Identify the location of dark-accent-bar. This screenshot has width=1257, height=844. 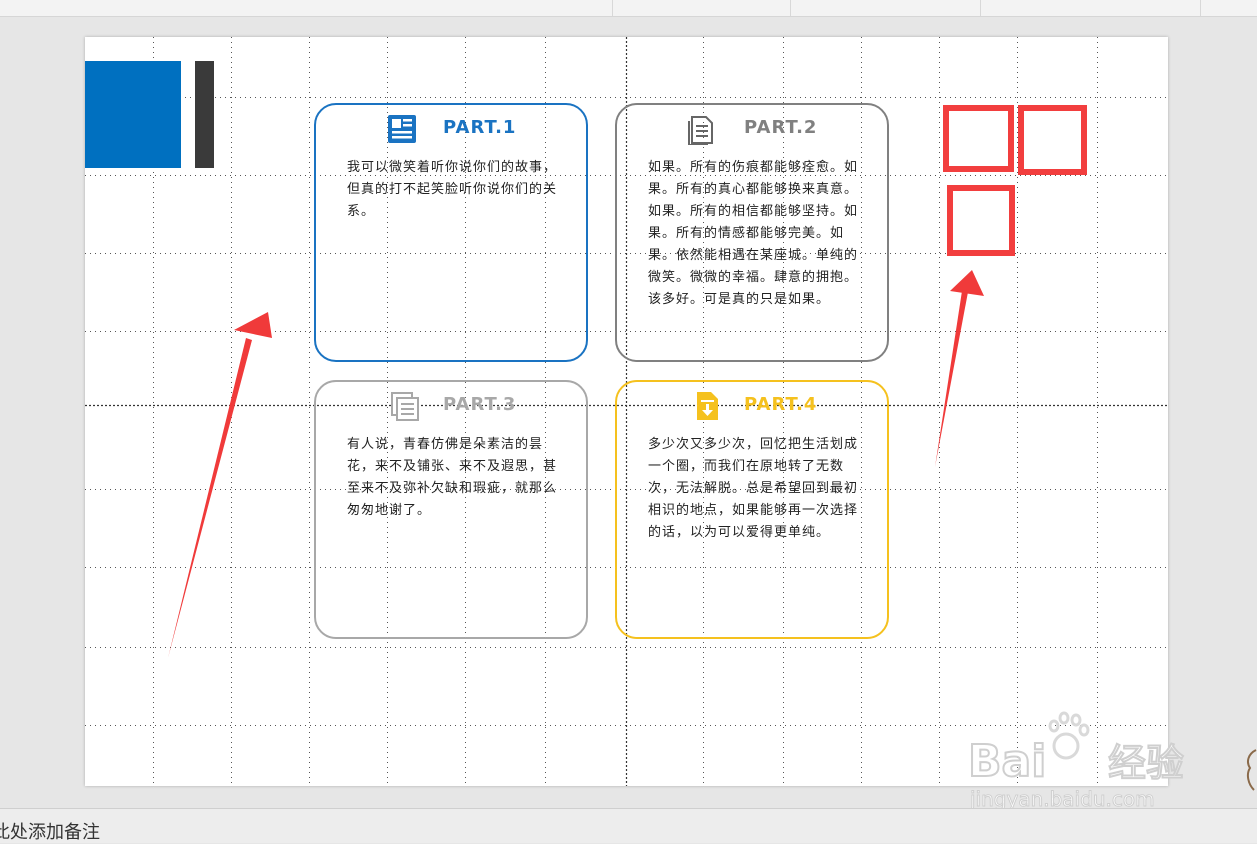
(204, 114).